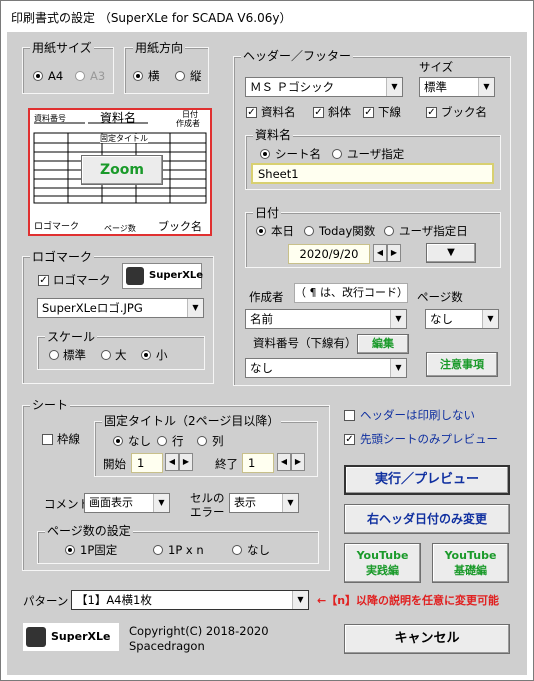 The image size is (534, 681). Describe the element at coordinates (298, 462) in the screenshot. I see `end-next-icon: ▶` at that location.